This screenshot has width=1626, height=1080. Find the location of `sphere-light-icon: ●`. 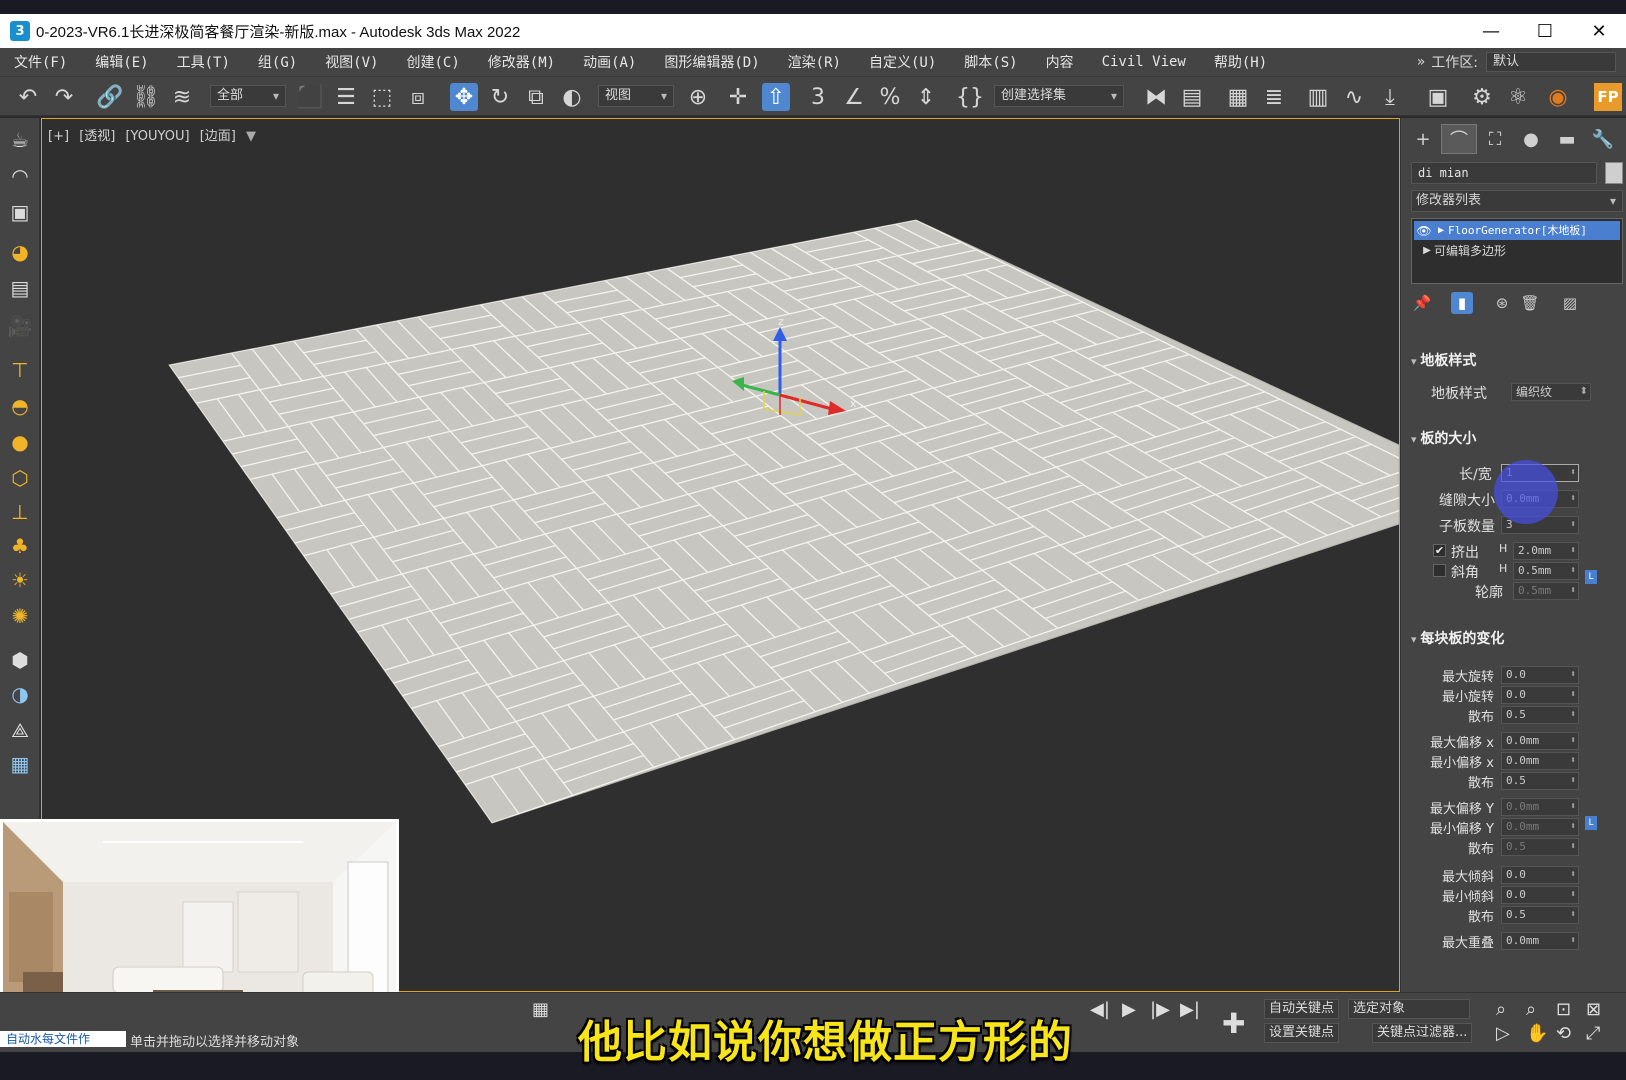

sphere-light-icon: ● is located at coordinates (20, 442).